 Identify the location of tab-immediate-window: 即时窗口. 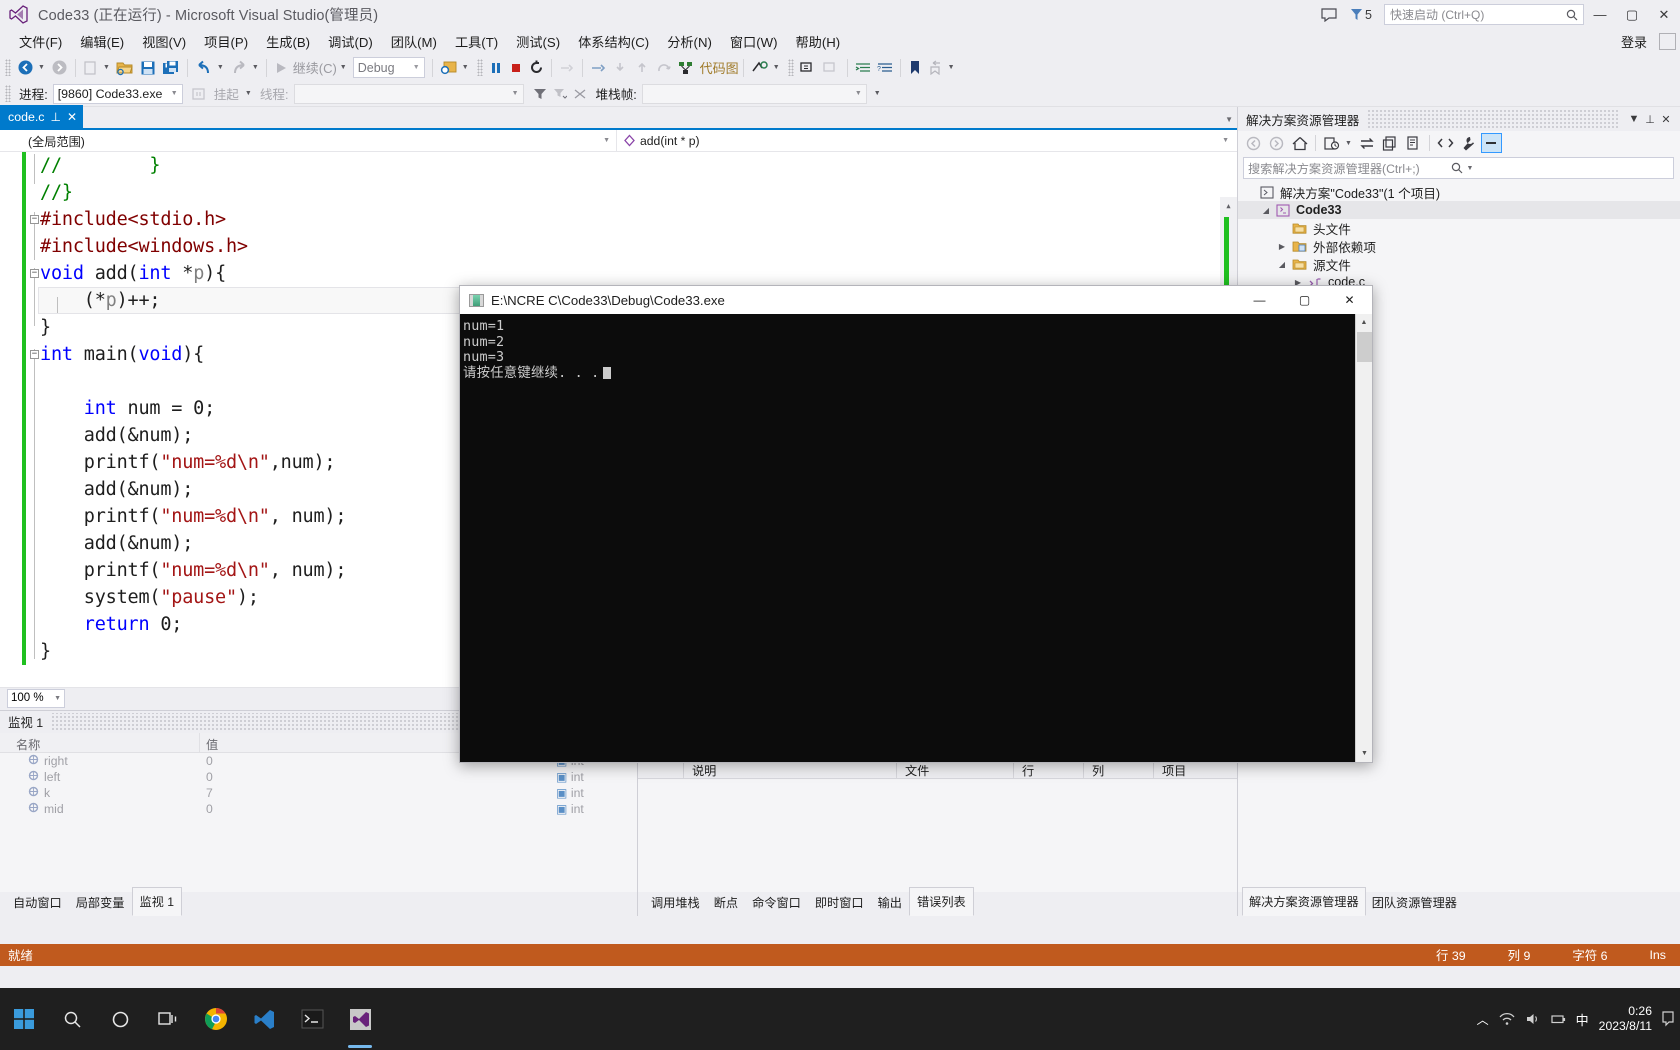
(839, 902).